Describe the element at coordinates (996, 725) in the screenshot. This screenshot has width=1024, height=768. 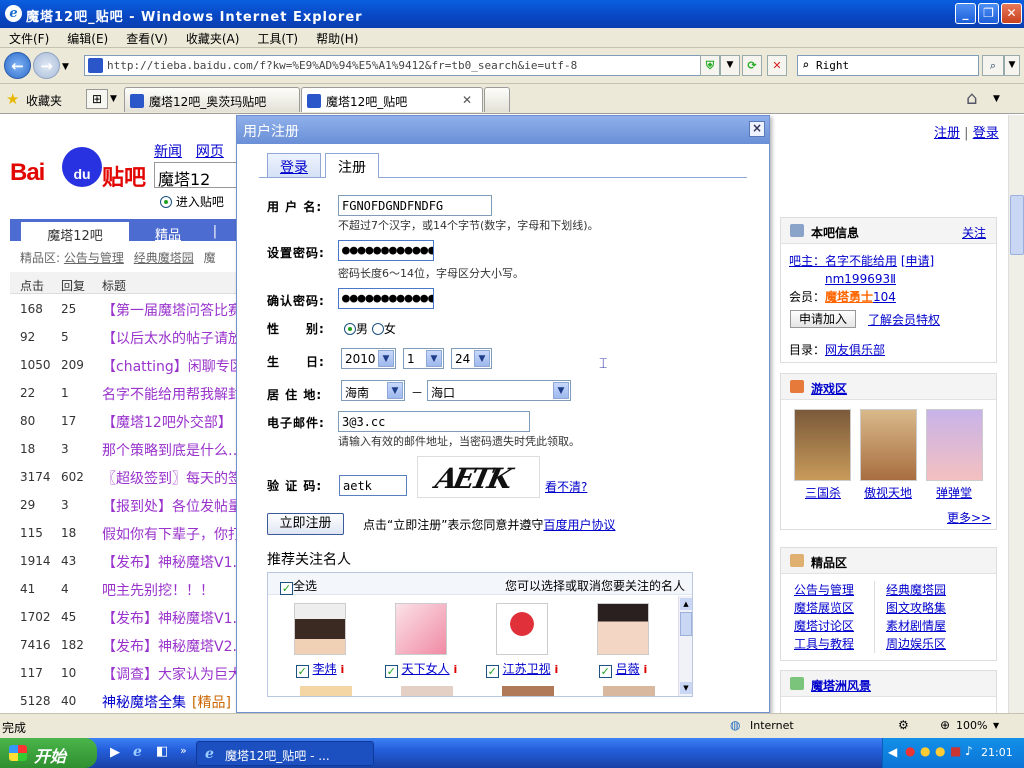
I see `zoom-dropdown-icon: ▼` at that location.